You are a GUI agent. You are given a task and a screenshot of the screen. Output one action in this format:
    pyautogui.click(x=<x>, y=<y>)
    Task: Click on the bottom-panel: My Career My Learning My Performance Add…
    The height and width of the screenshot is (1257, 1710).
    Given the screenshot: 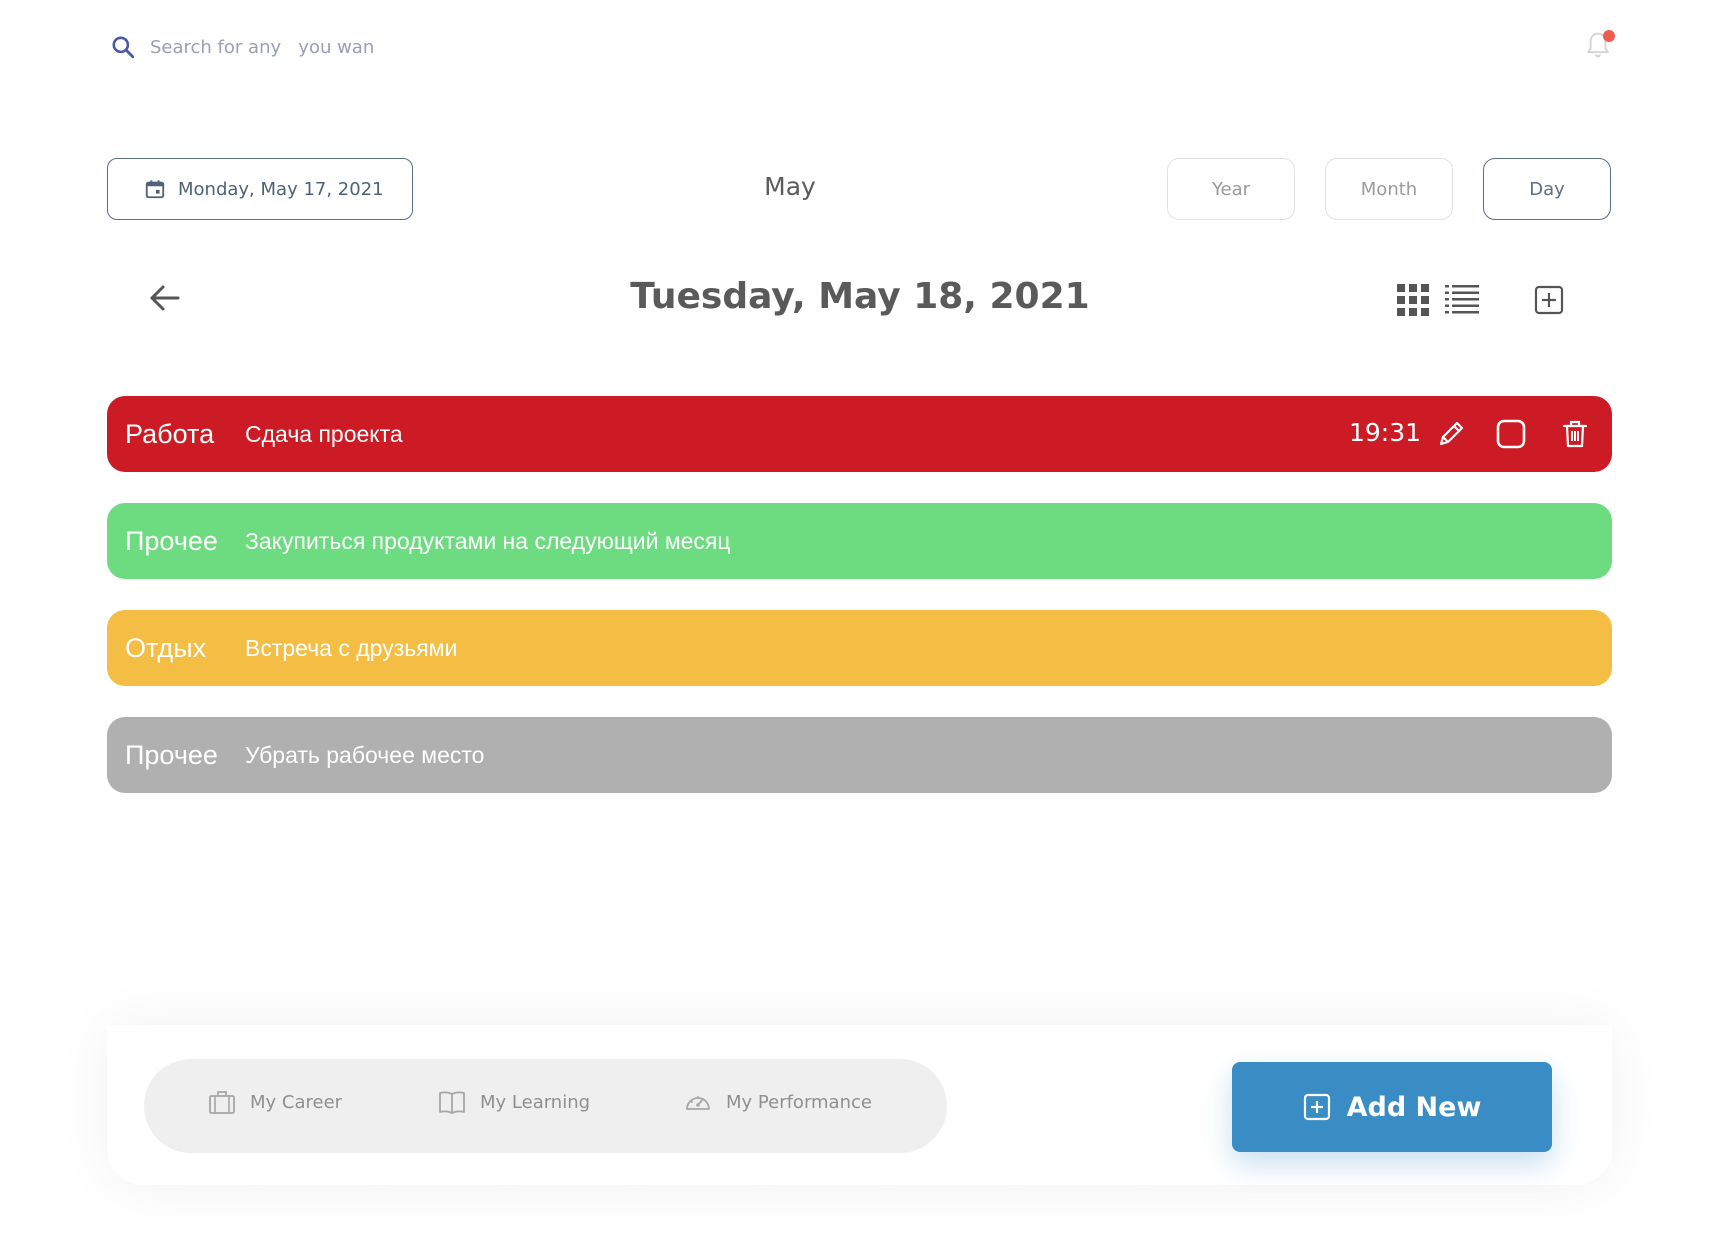 What is the action you would take?
    pyautogui.click(x=859, y=1105)
    